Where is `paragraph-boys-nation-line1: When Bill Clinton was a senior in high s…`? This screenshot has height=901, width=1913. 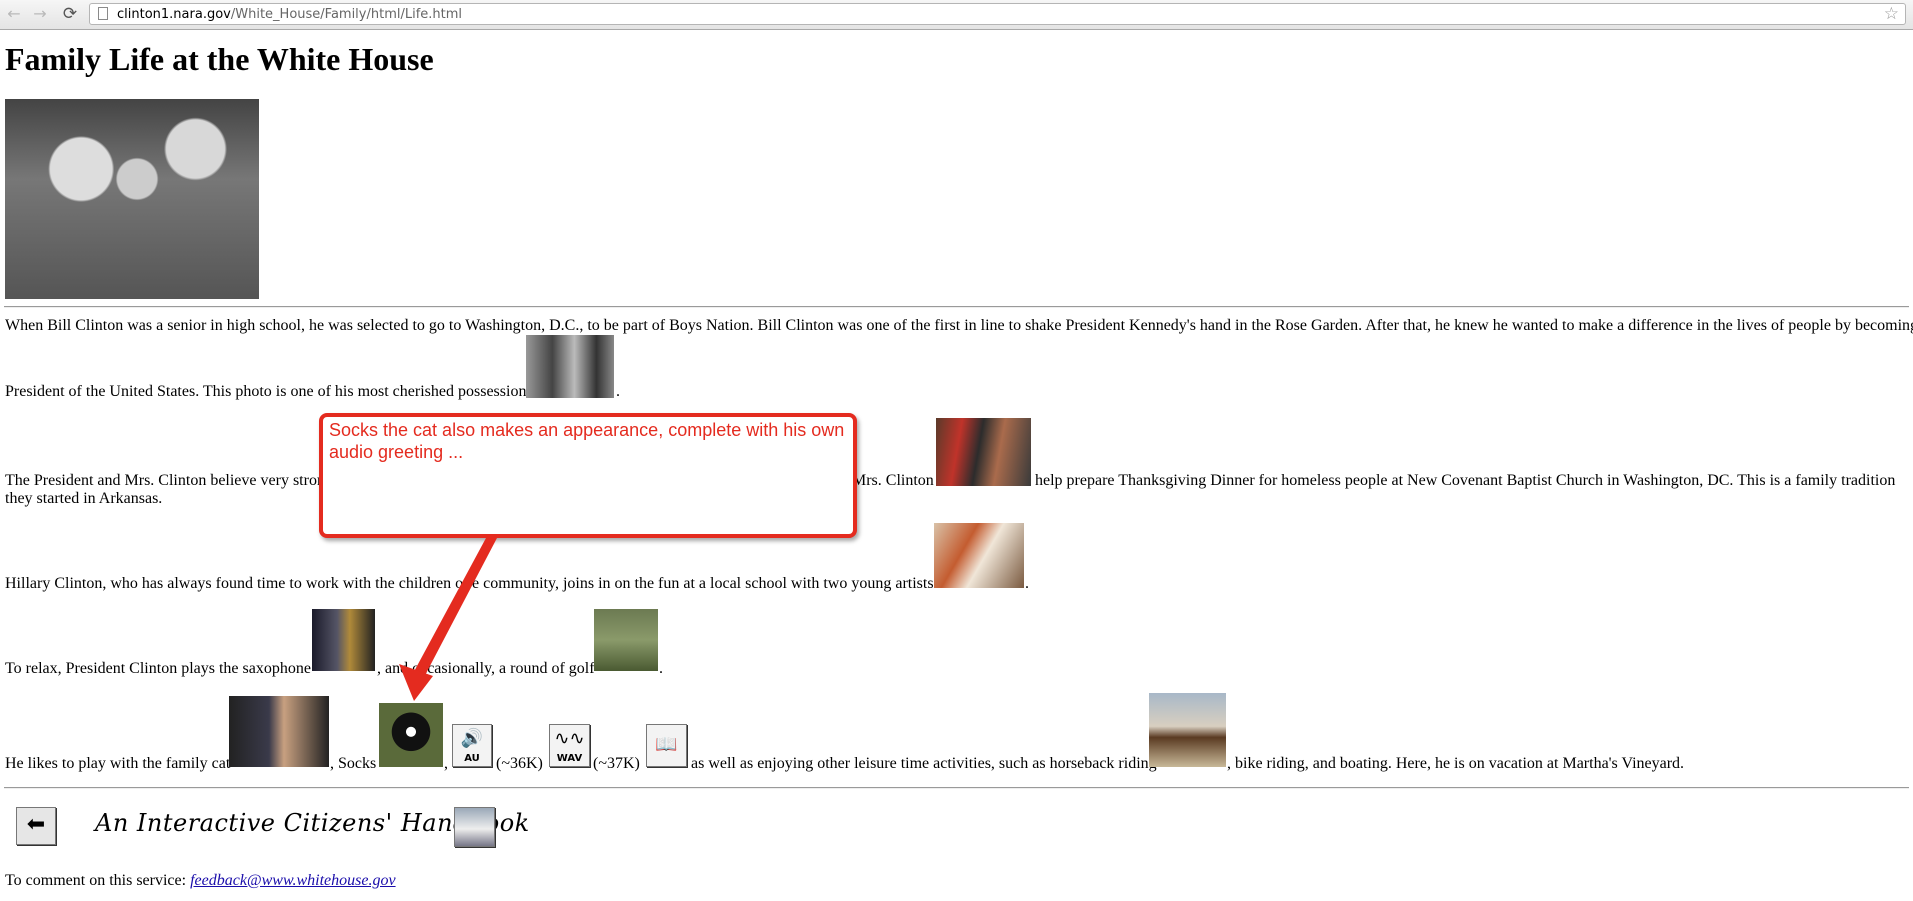
paragraph-boys-nation-line1: When Bill Clinton was a senior in high s… is located at coordinates (959, 325).